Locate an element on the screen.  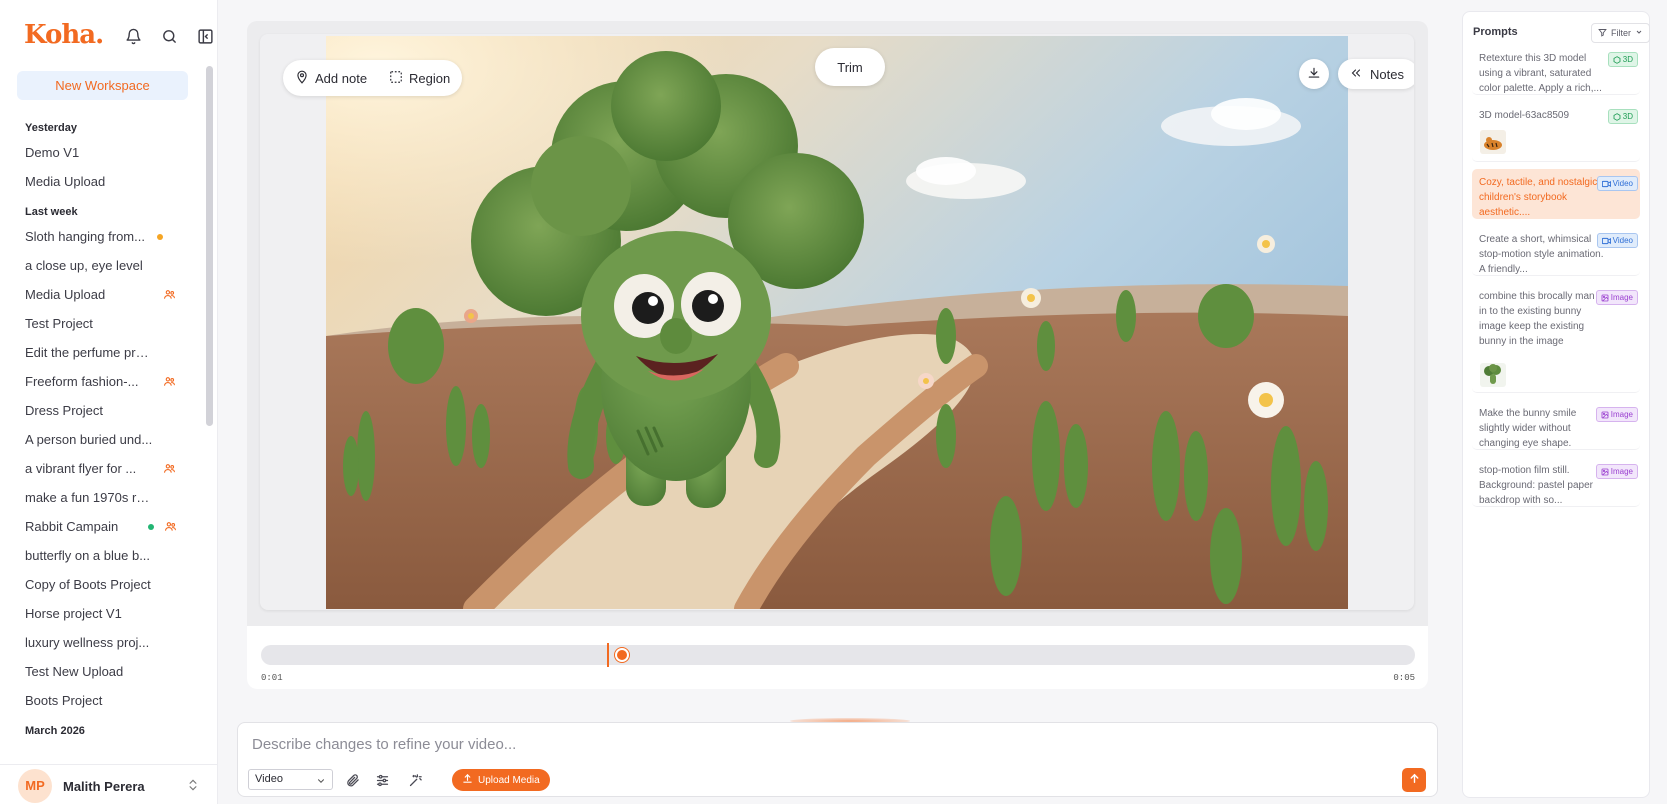
sidebar-workspace-item: make a fun 1970s retro is located at coordinates (101, 497).